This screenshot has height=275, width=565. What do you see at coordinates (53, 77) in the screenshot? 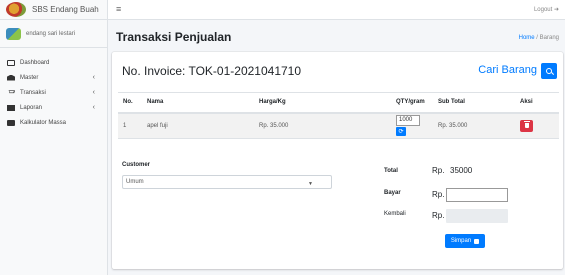
I see `sidebar-item-master: Master ‹` at bounding box center [53, 77].